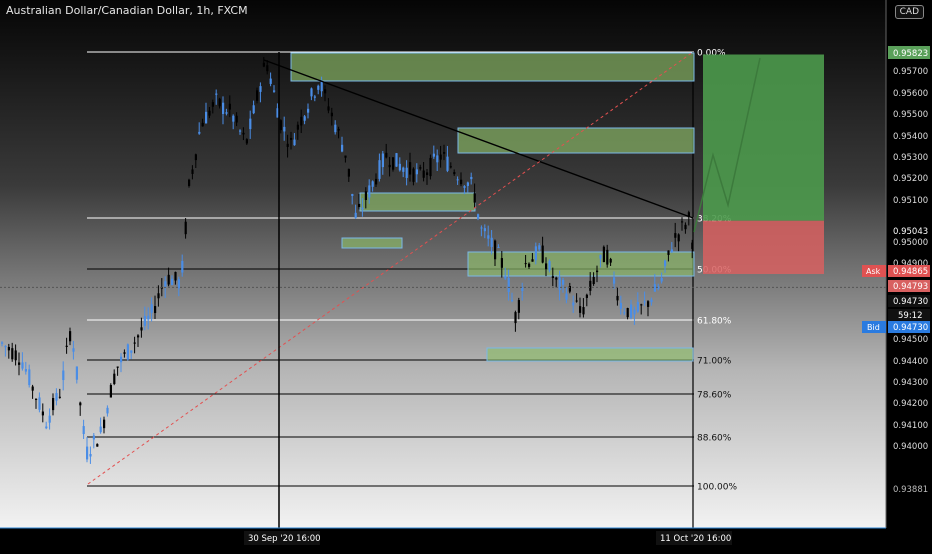 This screenshot has height=554, width=932. Describe the element at coordinates (910, 426) in the screenshot. I see `price-tick-label: 0.94100` at that location.